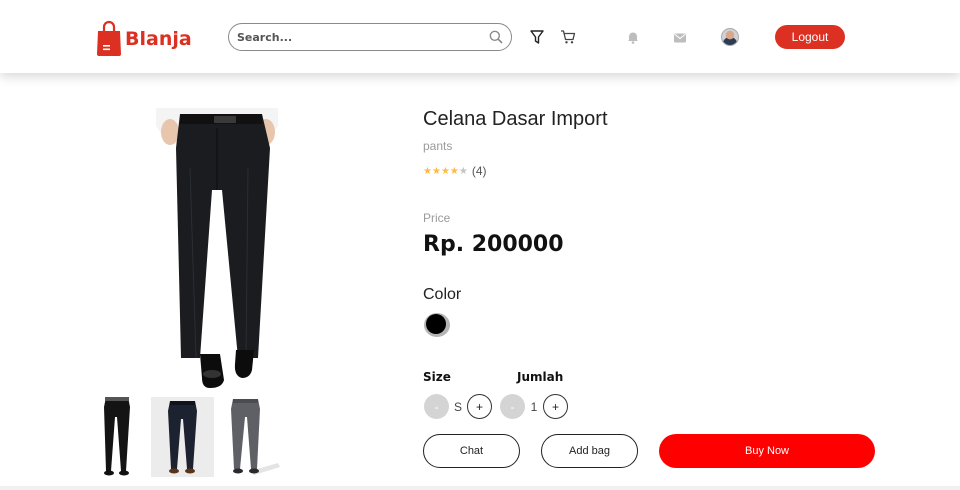  What do you see at coordinates (810, 37) in the screenshot?
I see `logout-button: Logout` at bounding box center [810, 37].